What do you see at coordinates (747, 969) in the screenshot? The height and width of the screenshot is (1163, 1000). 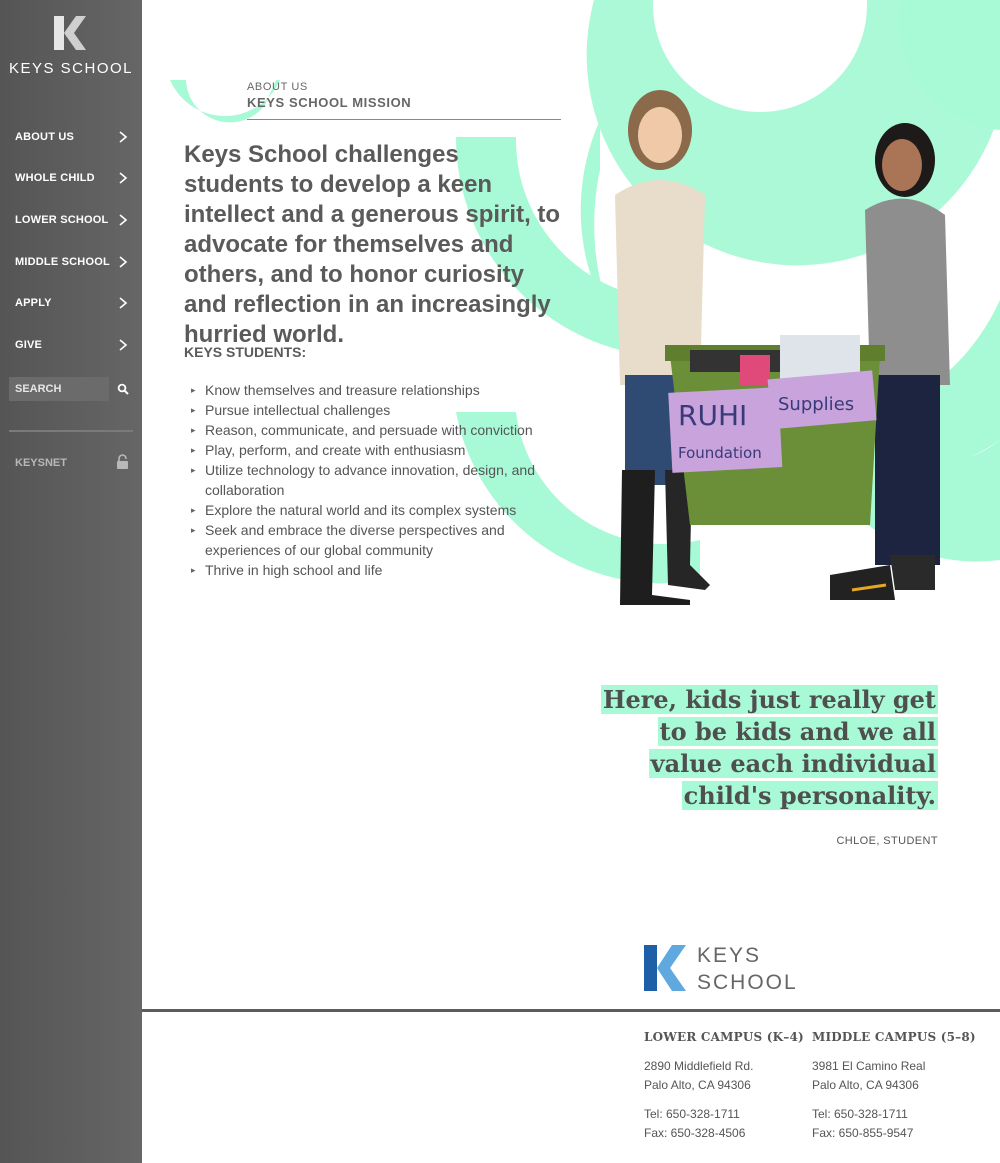 I see `footer-logo-wordmark: KEYS SCHOOL` at bounding box center [747, 969].